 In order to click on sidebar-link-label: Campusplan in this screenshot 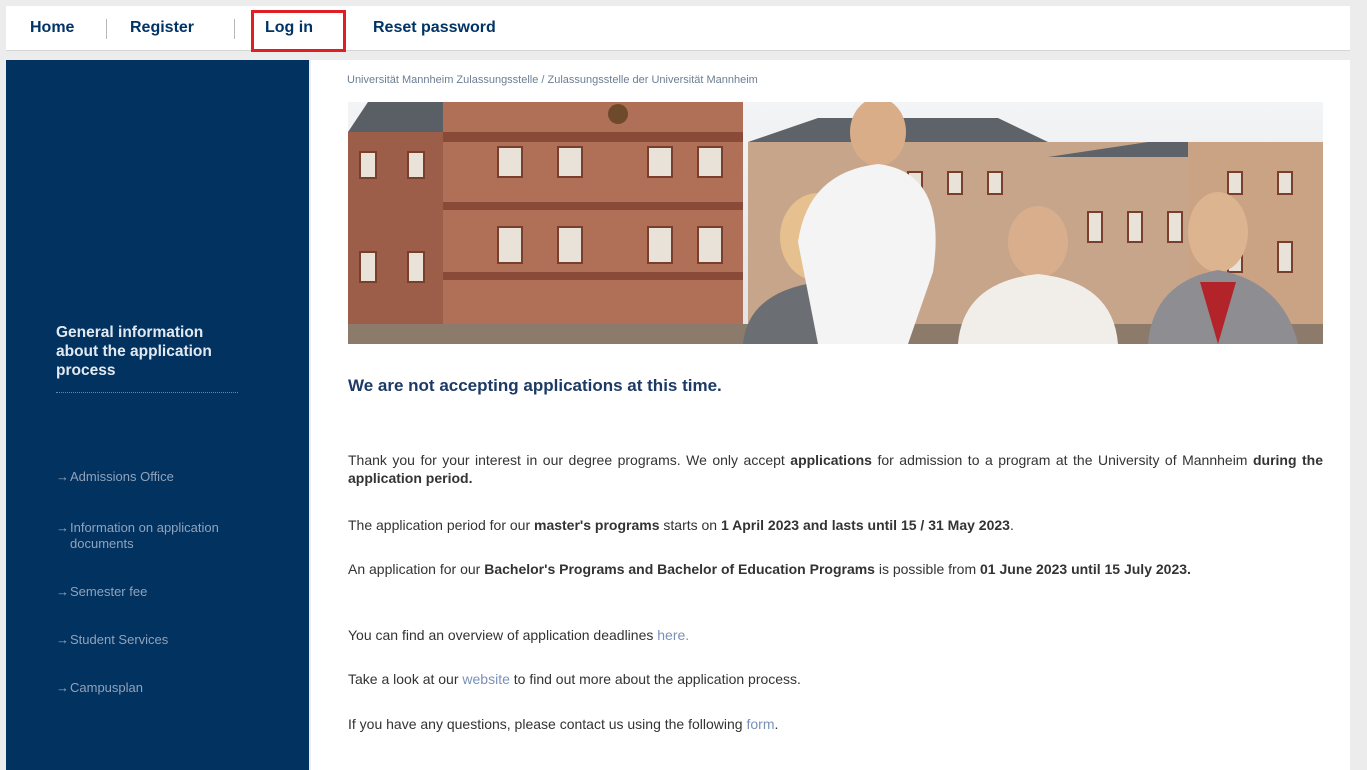, I will do `click(106, 687)`.